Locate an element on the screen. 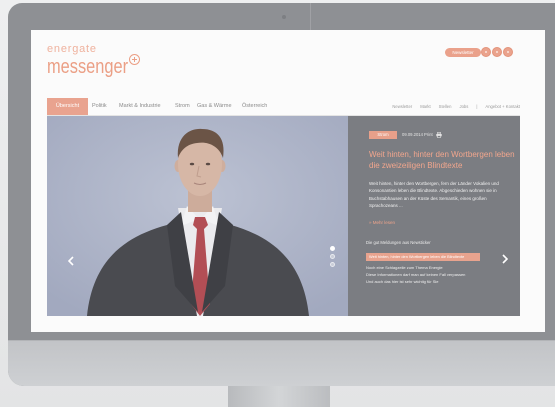  news-list-item: Noch eine Schlagzeile zum Thema Energie is located at coordinates (404, 267).